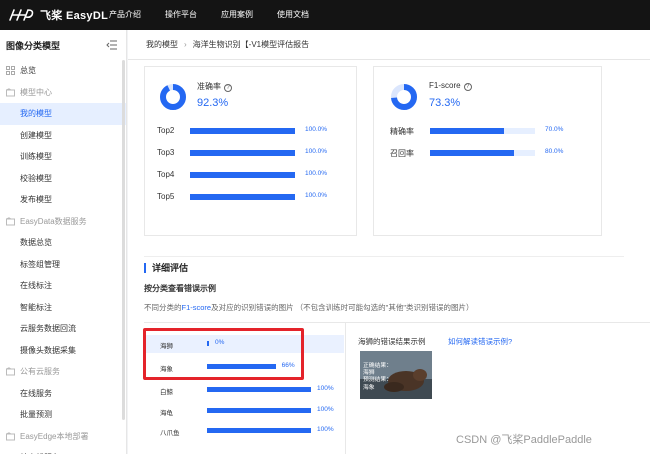  Describe the element at coordinates (63, 415) in the screenshot. I see `sidebar-item-16: 批量预测` at that location.